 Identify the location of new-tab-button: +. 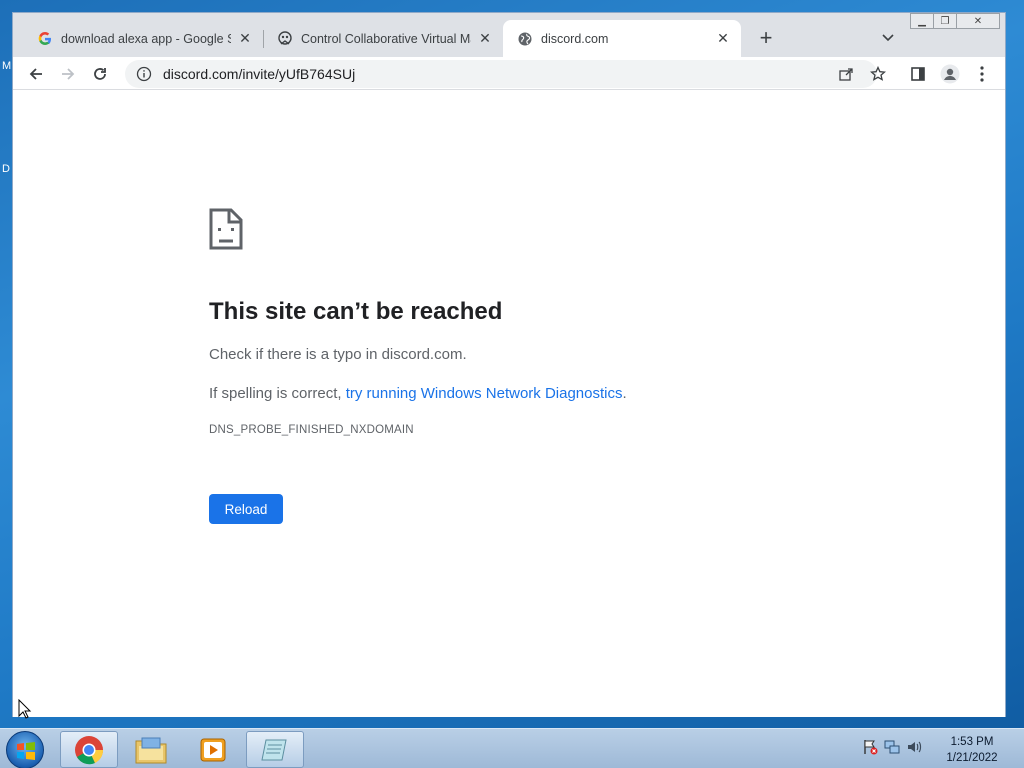
(766, 38).